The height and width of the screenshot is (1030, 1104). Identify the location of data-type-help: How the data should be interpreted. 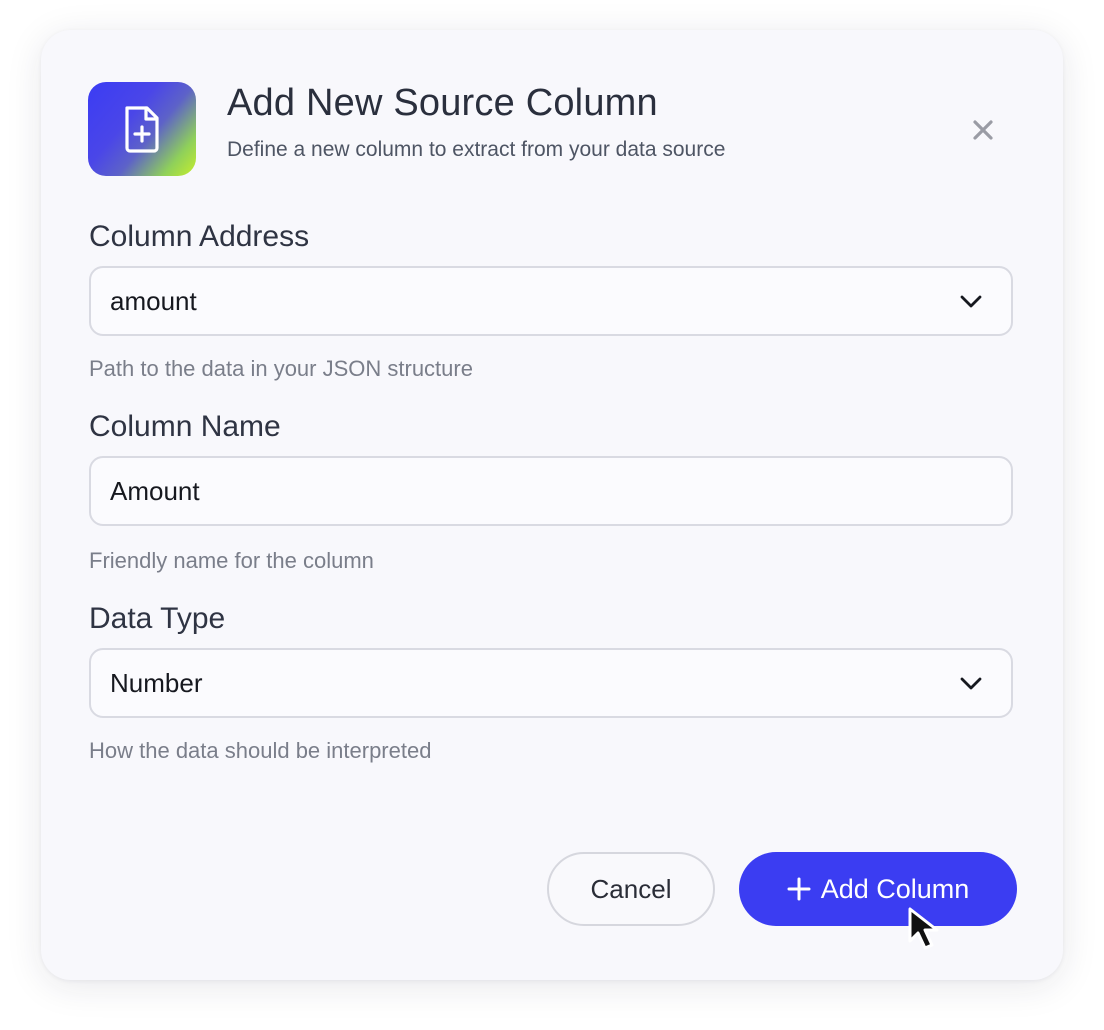
(260, 750).